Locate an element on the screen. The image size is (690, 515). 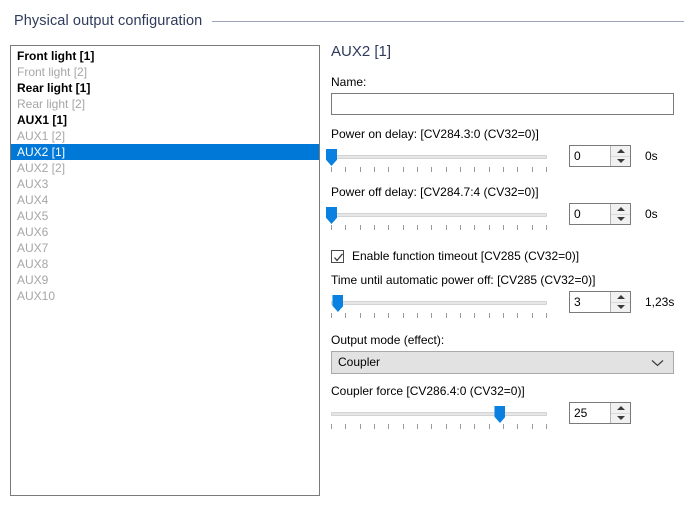
list-item-label: AUX1 [2] is located at coordinates (41, 136).